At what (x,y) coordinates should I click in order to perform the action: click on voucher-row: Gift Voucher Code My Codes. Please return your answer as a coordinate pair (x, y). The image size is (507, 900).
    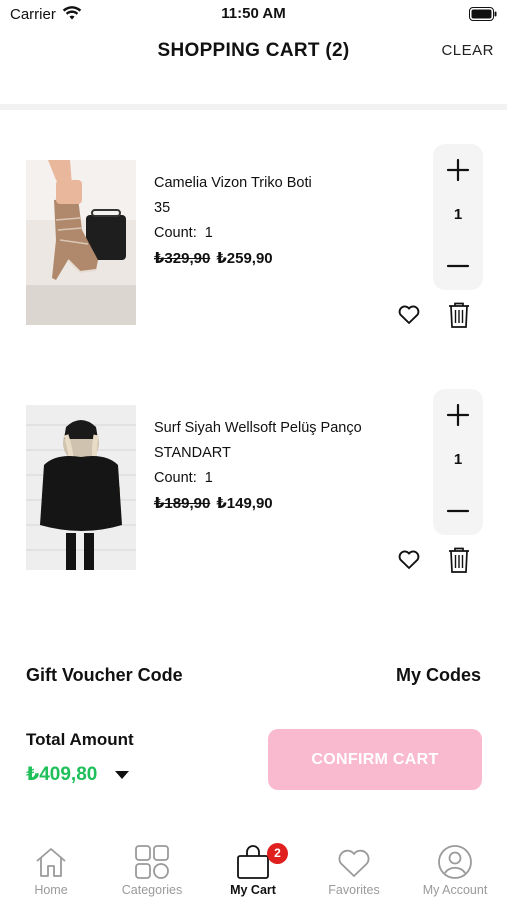
    Looking at the image, I should click on (253, 678).